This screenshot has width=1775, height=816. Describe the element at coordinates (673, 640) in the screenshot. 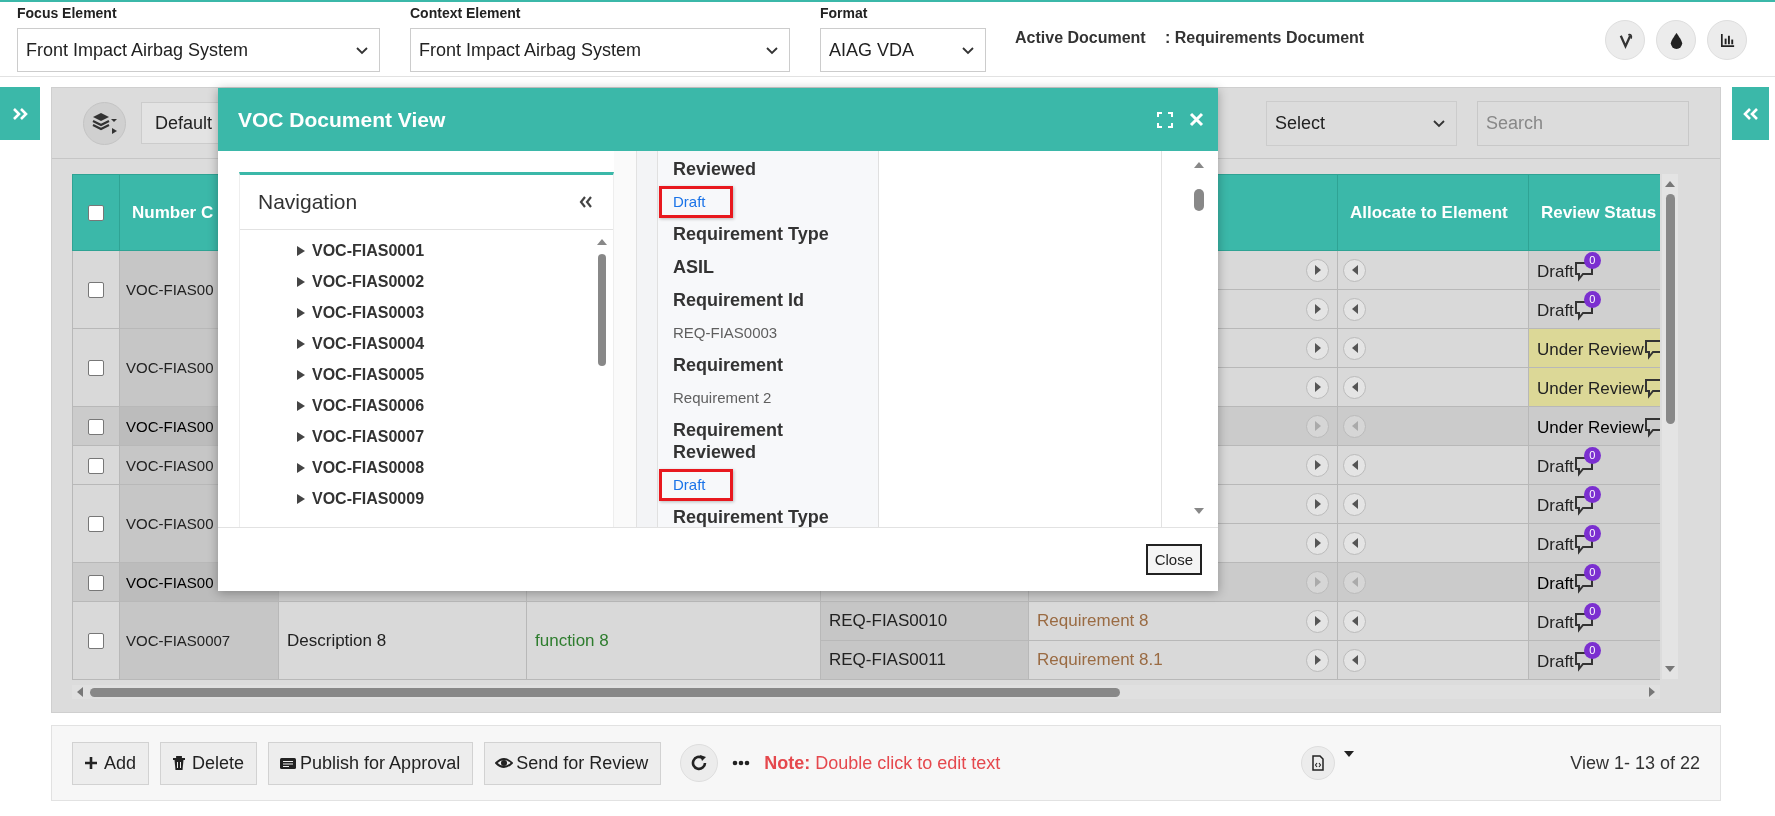

I see `table-cell: function 8` at that location.